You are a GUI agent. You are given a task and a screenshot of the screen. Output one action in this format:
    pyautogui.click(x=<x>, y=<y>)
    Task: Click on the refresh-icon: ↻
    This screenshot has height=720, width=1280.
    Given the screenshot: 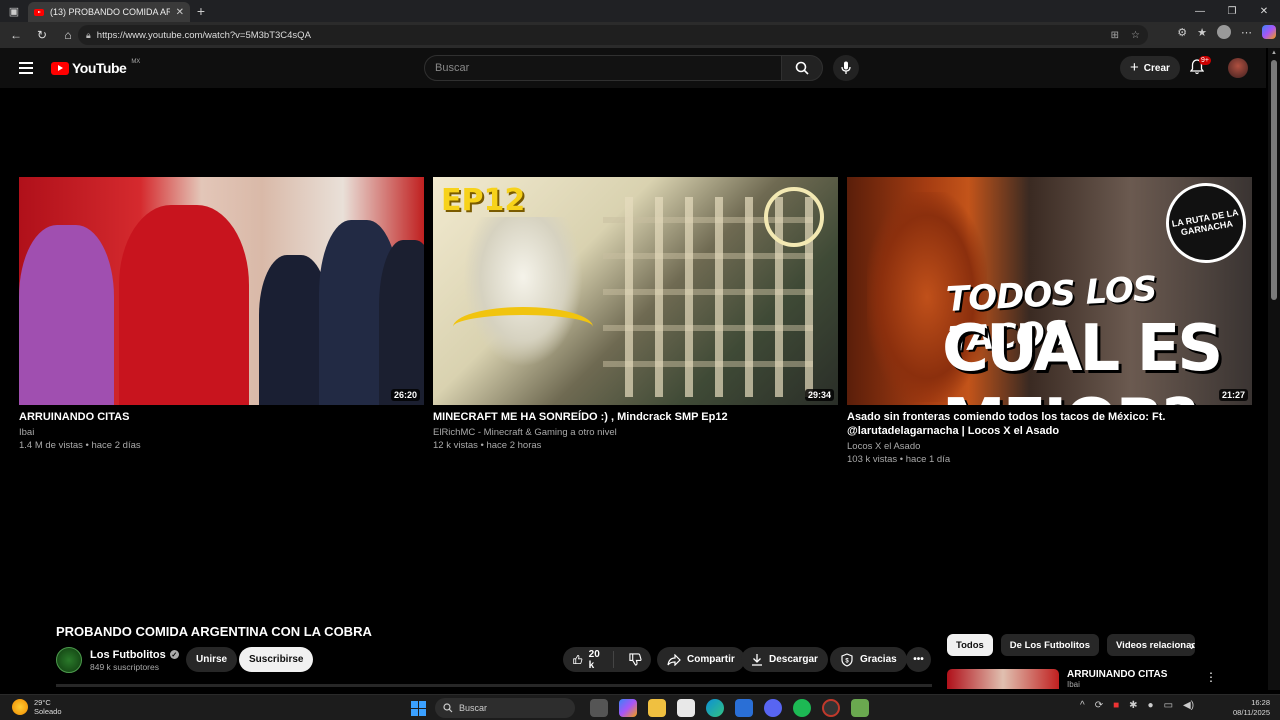 What is the action you would take?
    pyautogui.click(x=42, y=35)
    